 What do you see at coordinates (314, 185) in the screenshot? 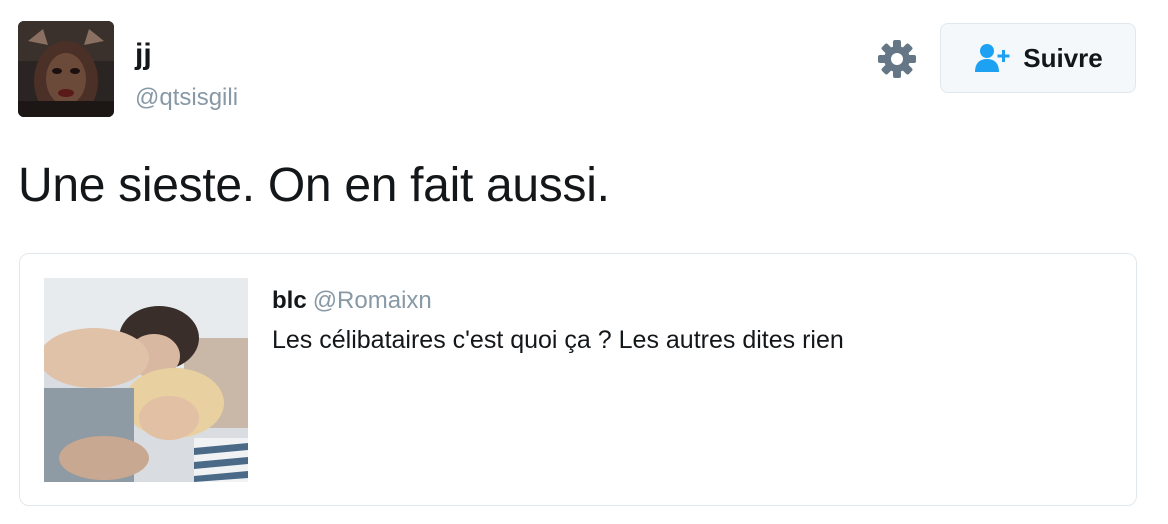
I see `tweet-text: Une sieste. On en fait aussi.` at bounding box center [314, 185].